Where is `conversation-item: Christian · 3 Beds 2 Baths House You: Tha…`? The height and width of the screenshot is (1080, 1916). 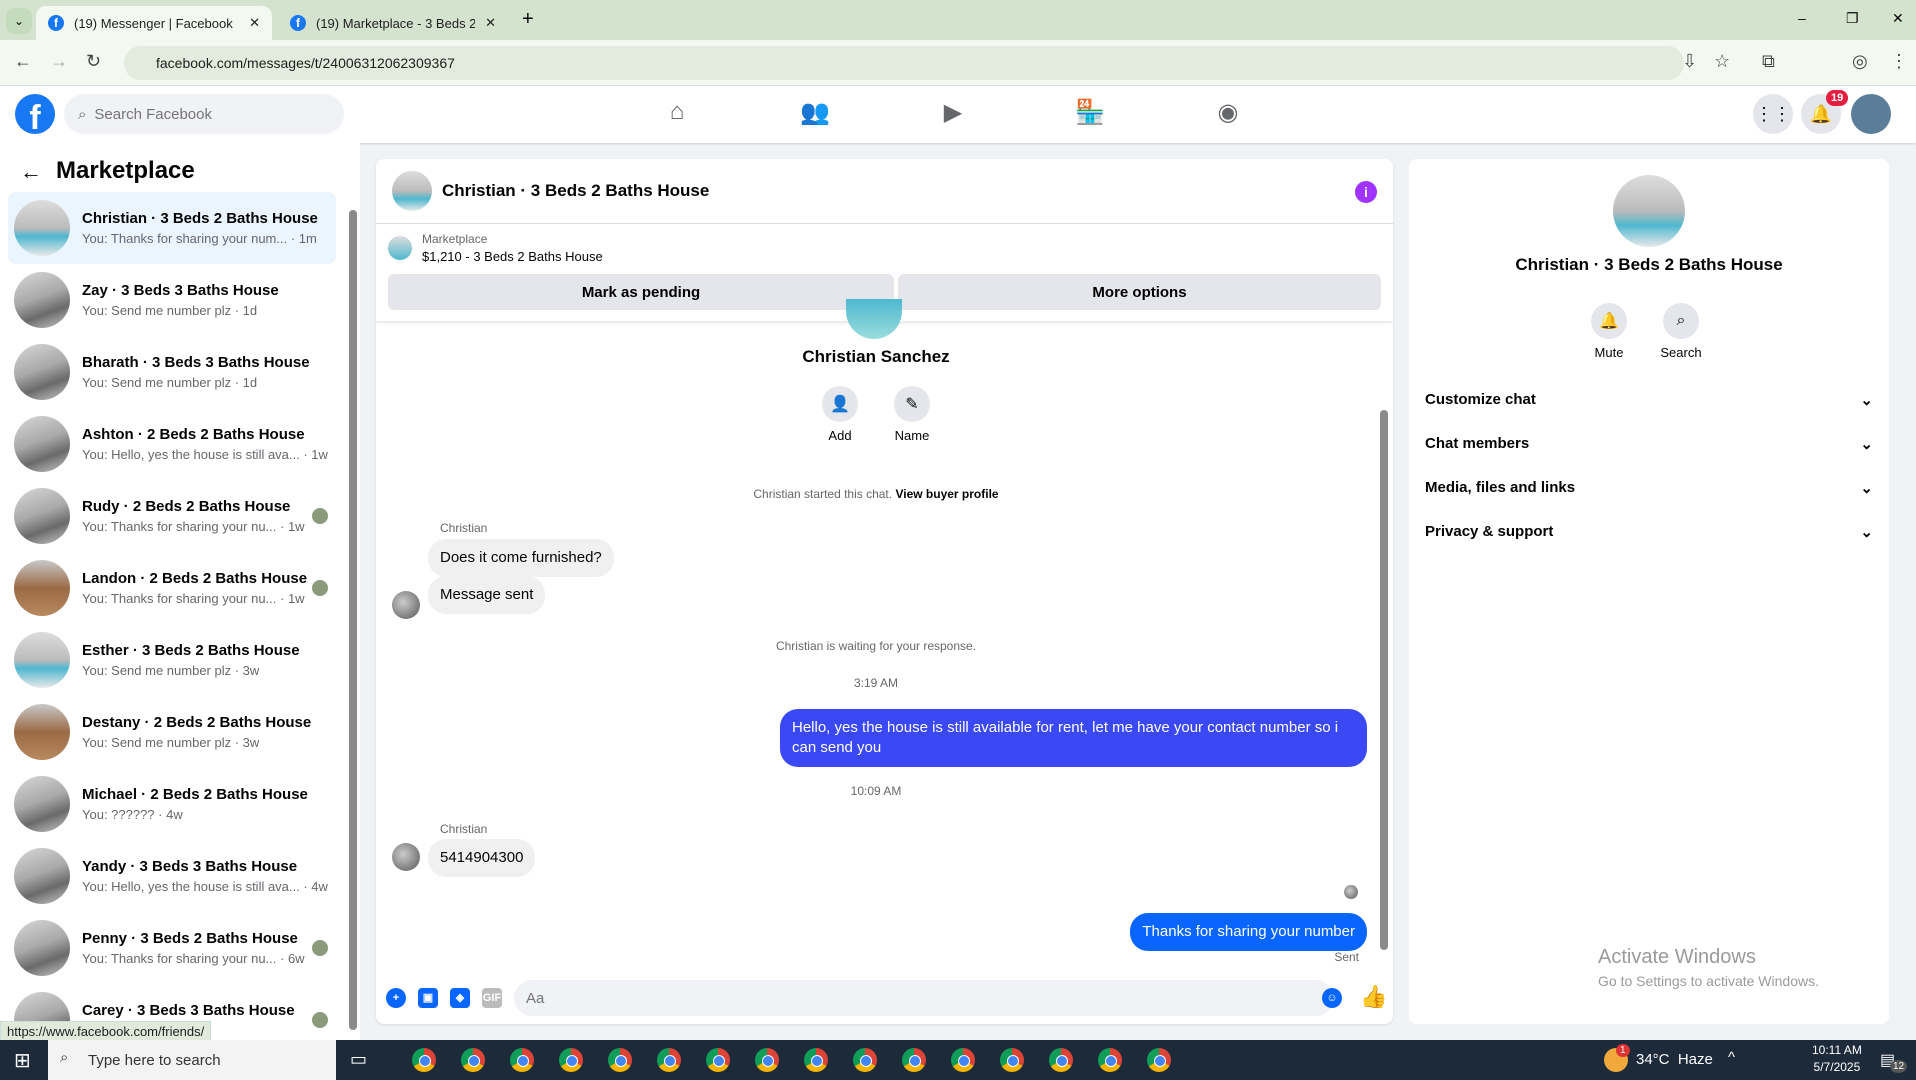
conversation-item: Christian · 3 Beds 2 Baths House You: Tha… is located at coordinates (172, 228).